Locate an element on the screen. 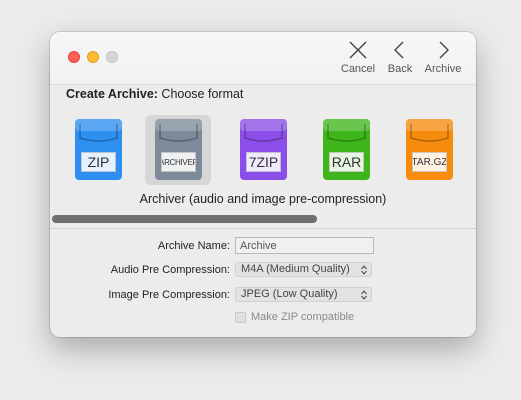 This screenshot has width=521, height=400. back-label: Back is located at coordinates (400, 69).